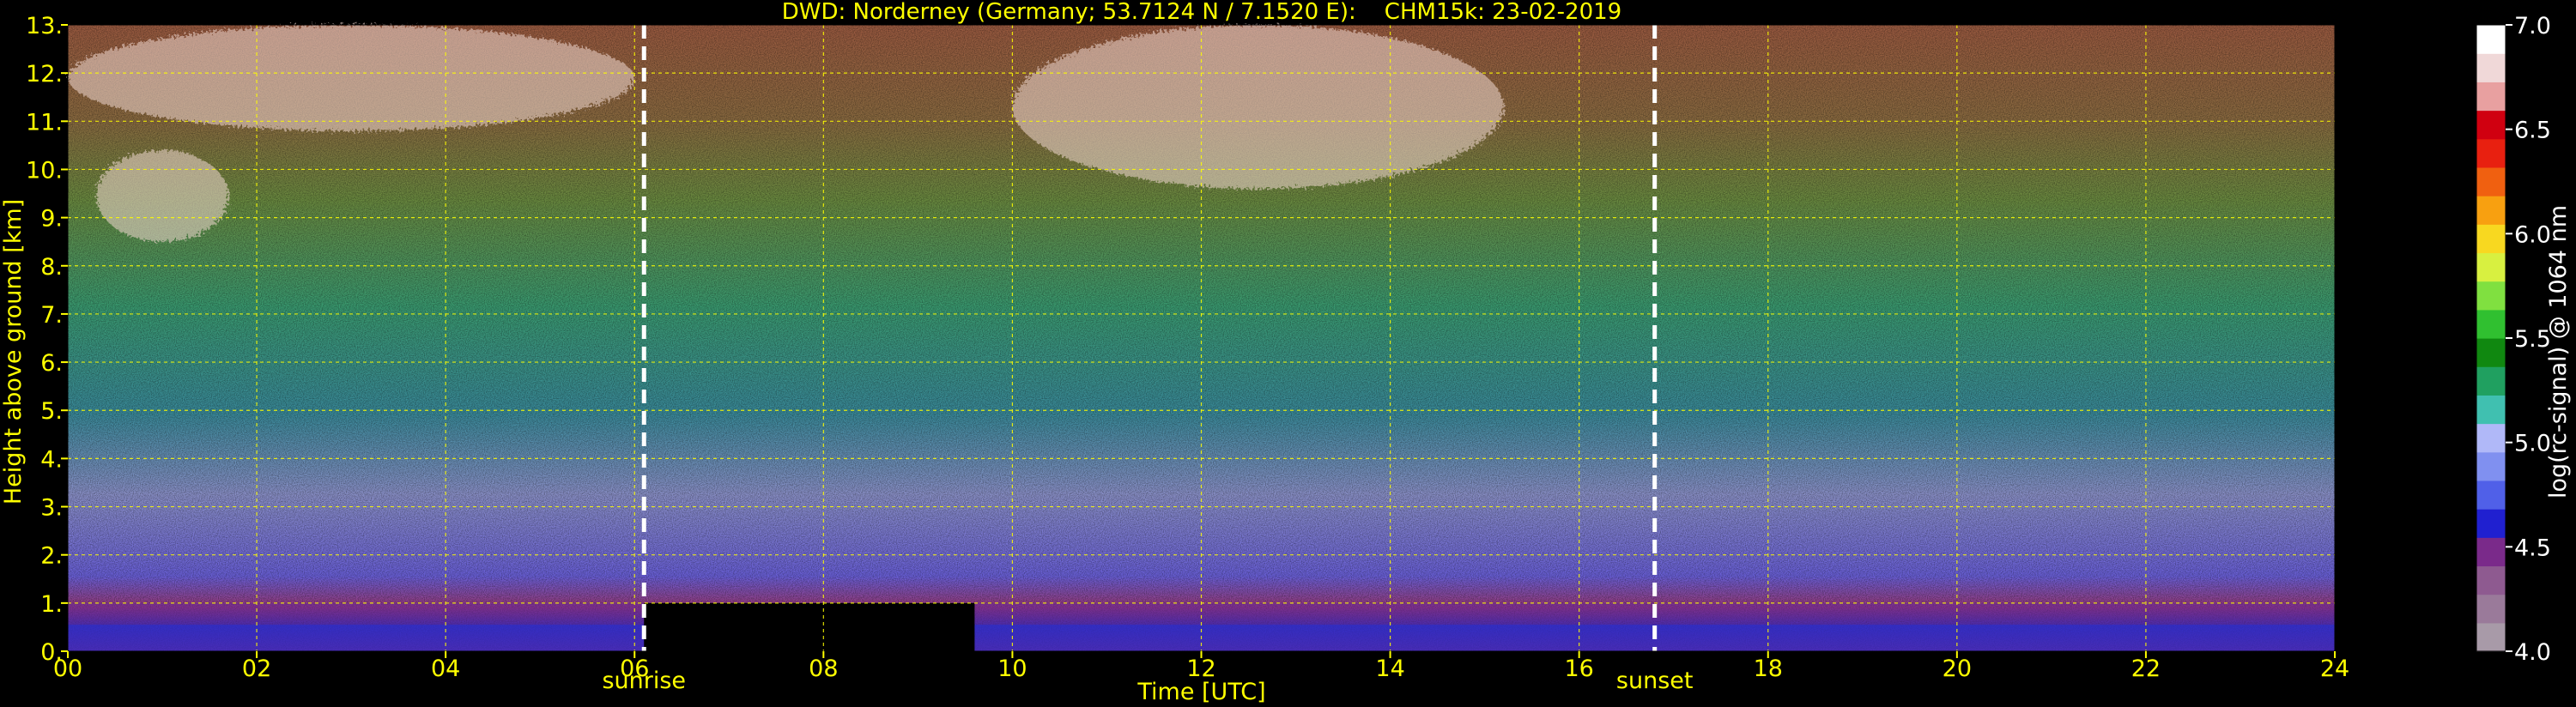  I want to click on colorbar-tick-label: 6.5, so click(2532, 131).